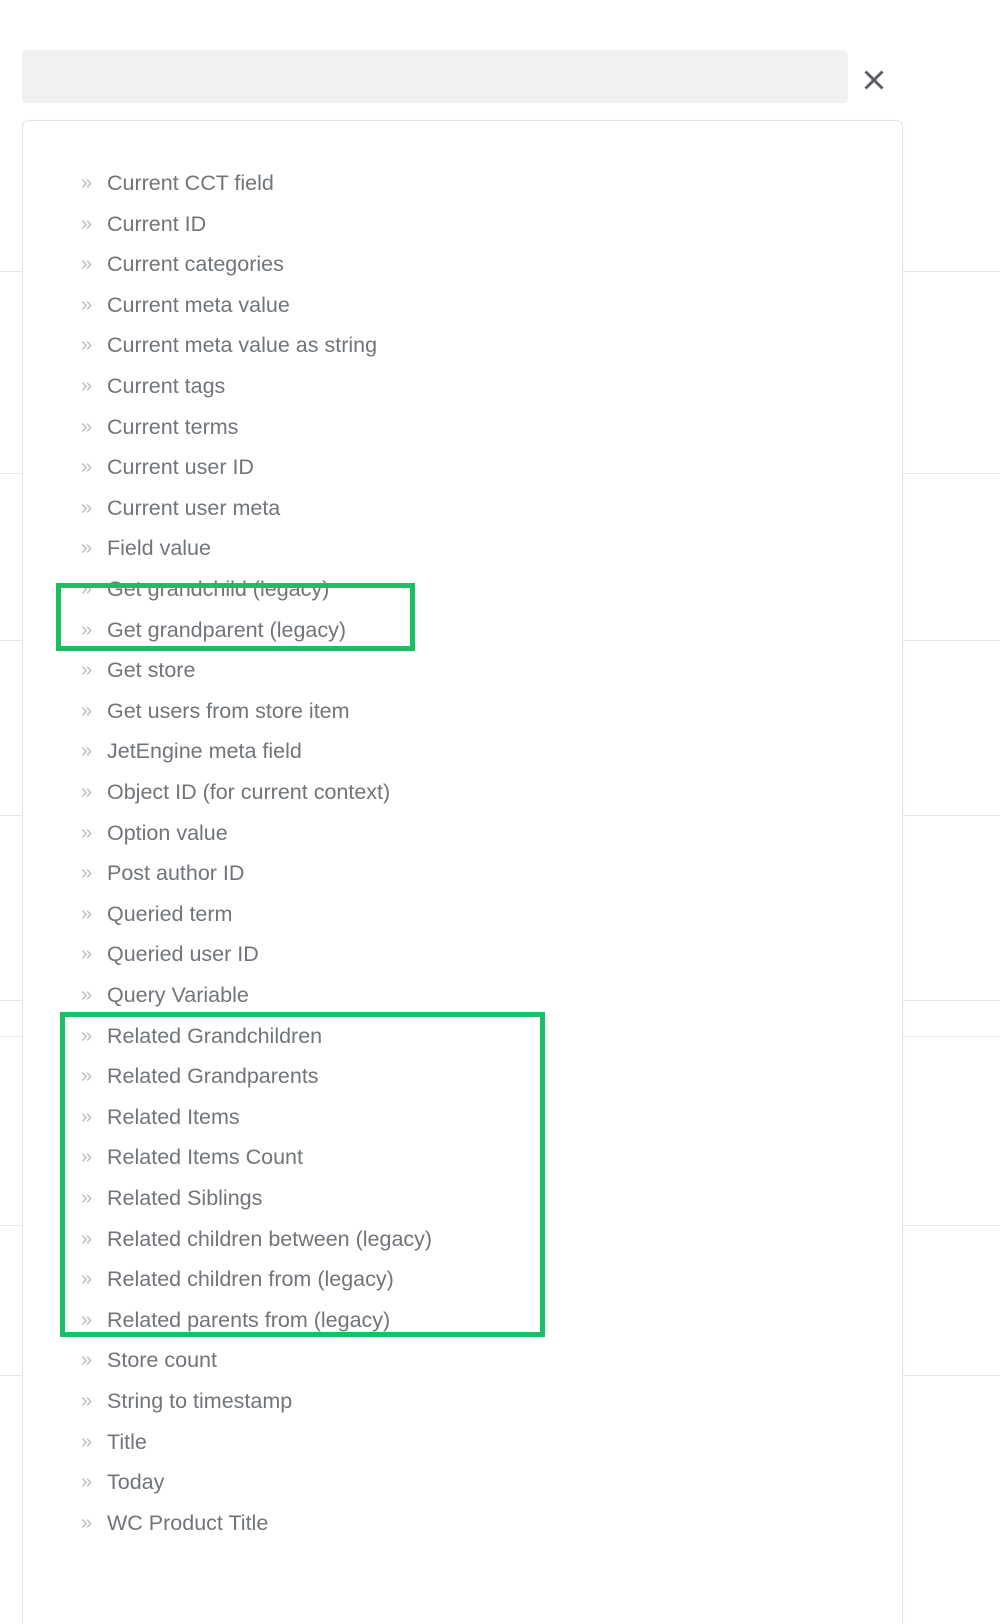  What do you see at coordinates (228, 710) in the screenshot?
I see `dropdown-option-label: Get users from store item` at bounding box center [228, 710].